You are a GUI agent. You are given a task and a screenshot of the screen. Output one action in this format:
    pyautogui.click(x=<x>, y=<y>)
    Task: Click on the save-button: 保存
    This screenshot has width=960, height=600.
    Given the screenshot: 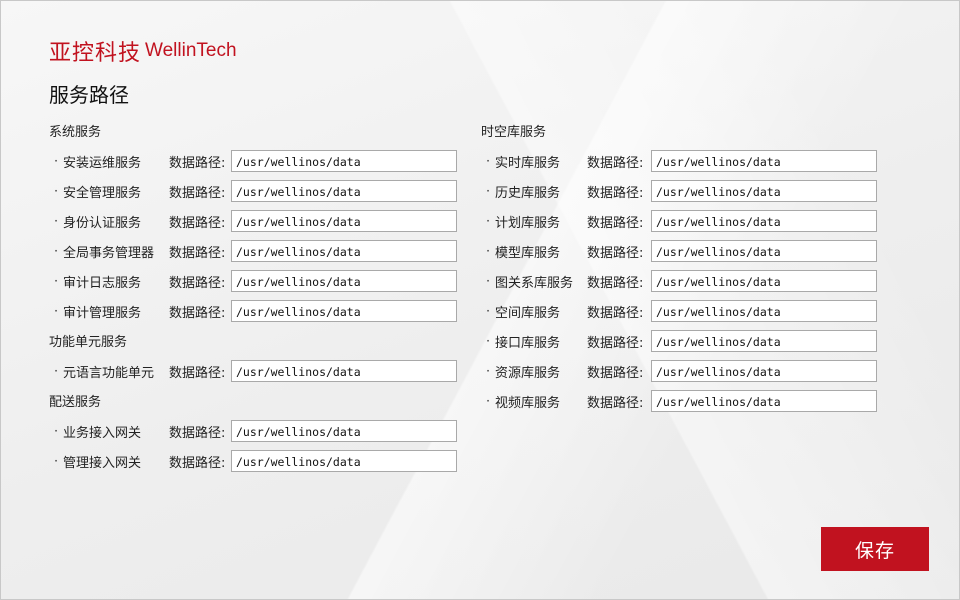 What is the action you would take?
    pyautogui.click(x=875, y=549)
    